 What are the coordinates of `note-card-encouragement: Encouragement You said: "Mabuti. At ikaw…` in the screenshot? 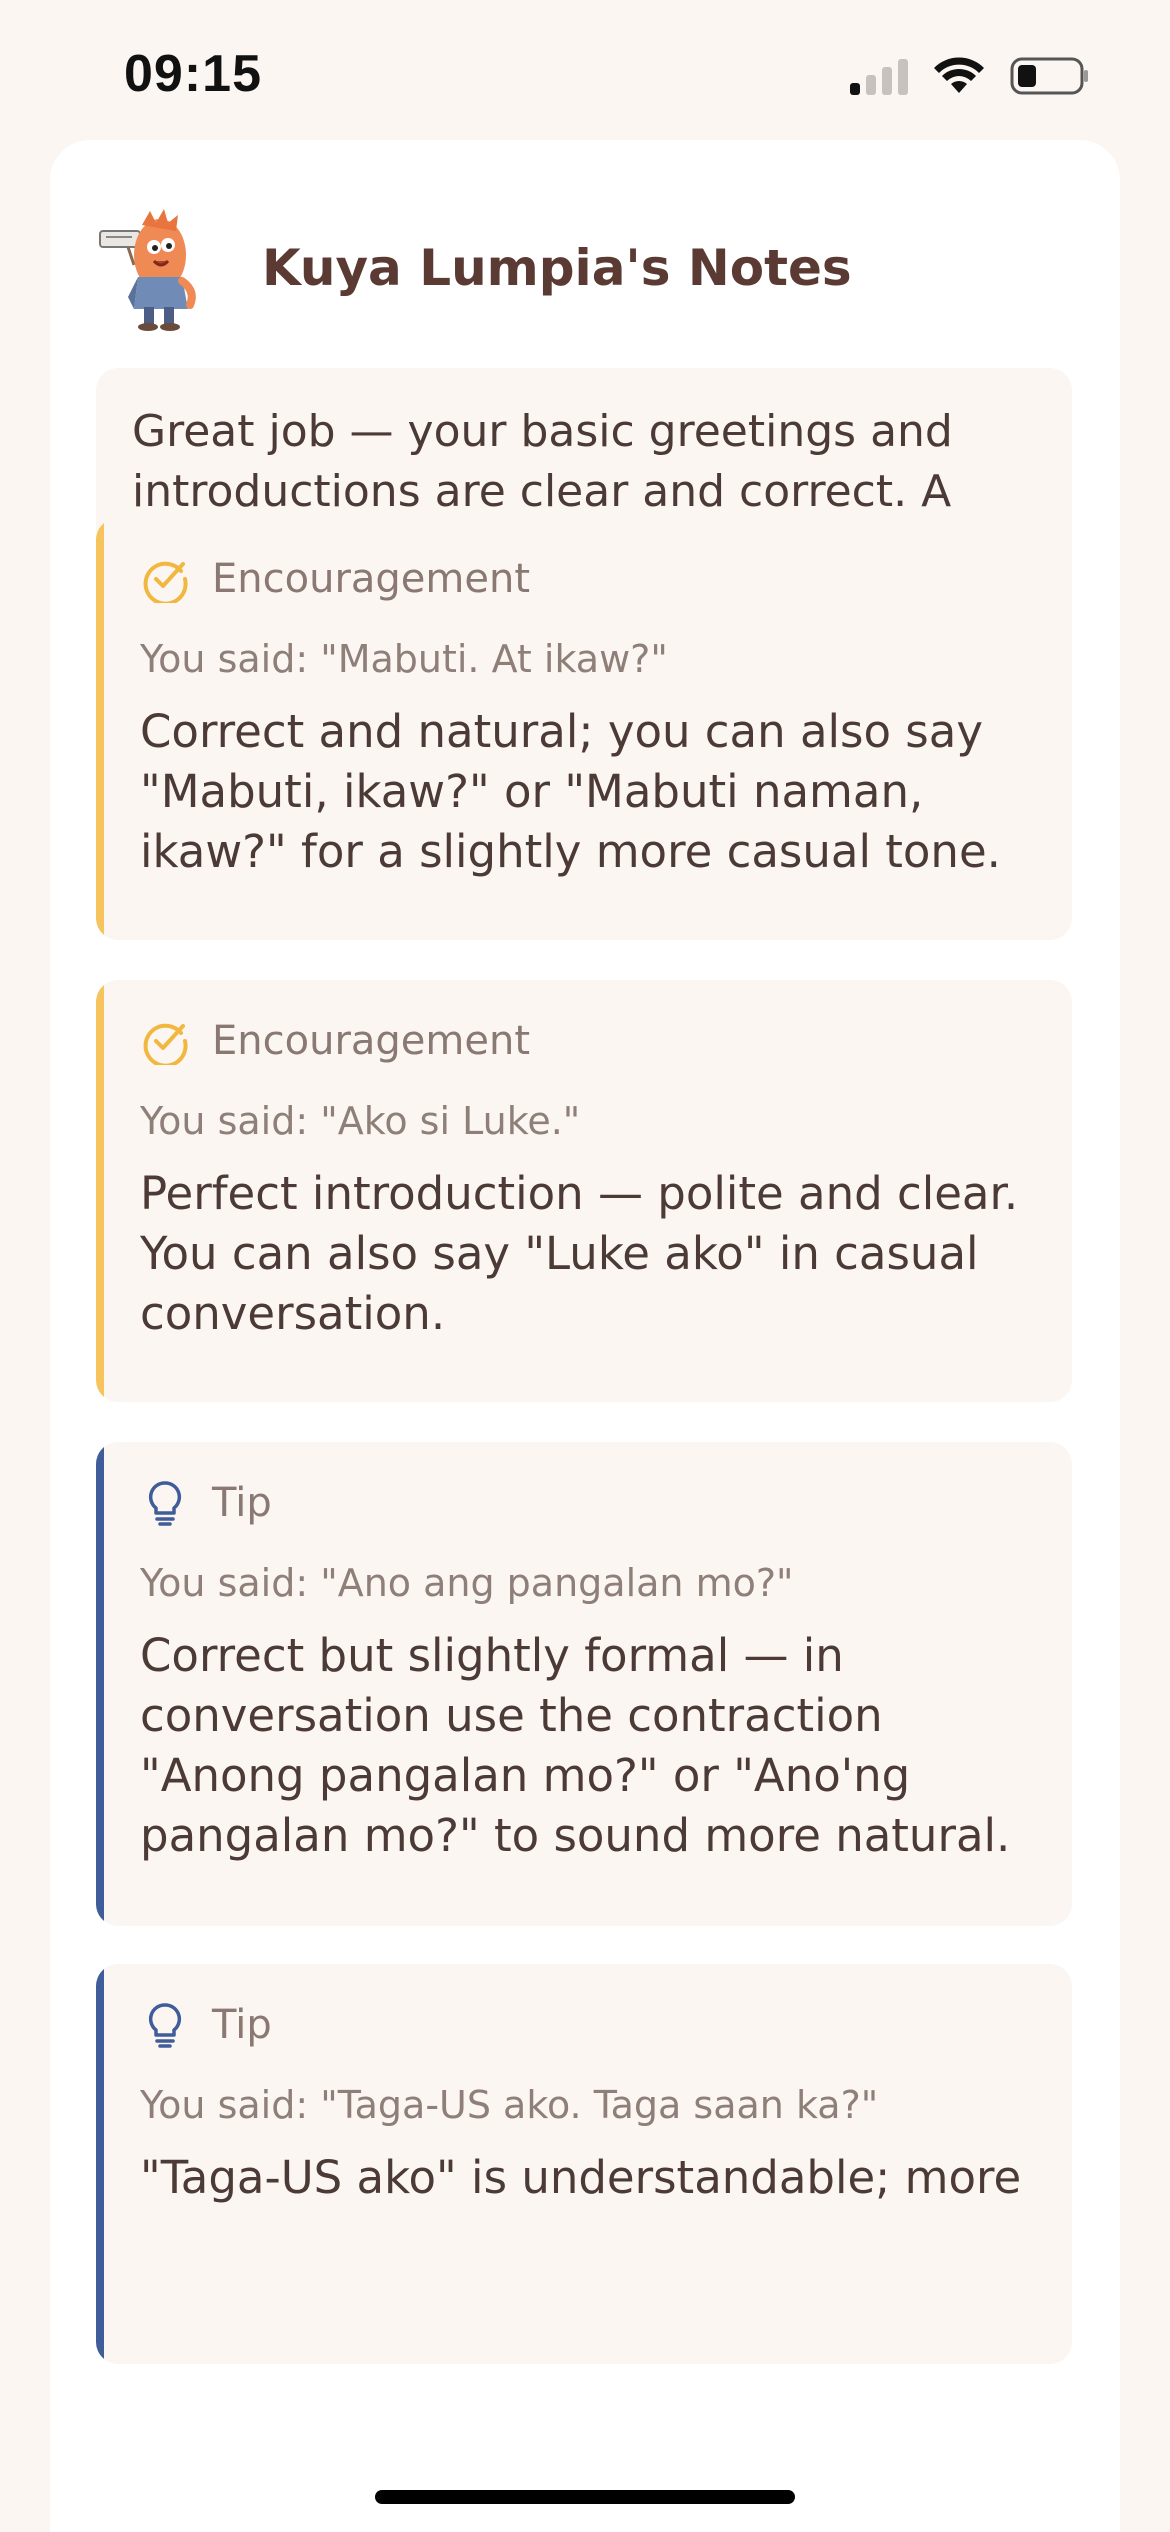 It's located at (584, 729).